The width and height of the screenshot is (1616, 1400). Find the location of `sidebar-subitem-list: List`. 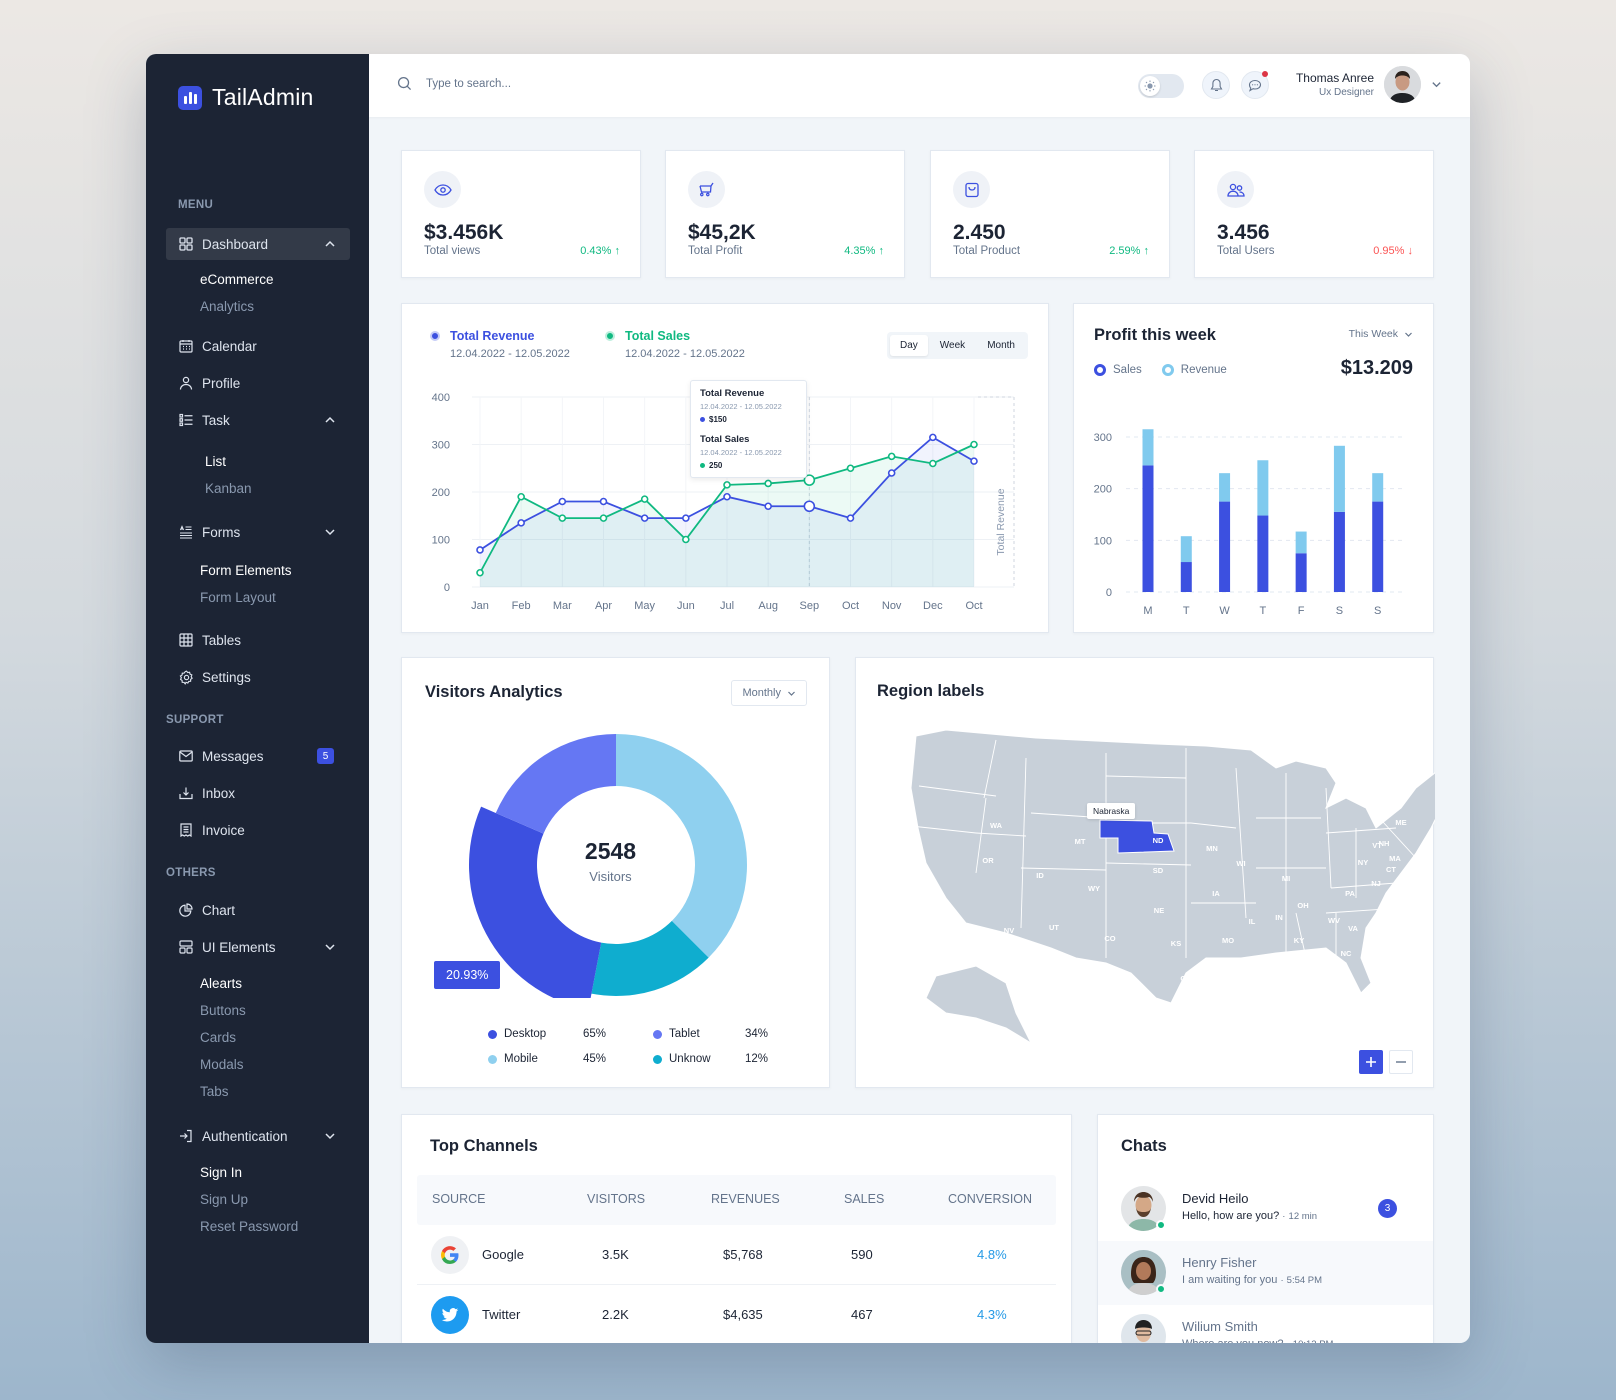

sidebar-subitem-list: List is located at coordinates (215, 461).